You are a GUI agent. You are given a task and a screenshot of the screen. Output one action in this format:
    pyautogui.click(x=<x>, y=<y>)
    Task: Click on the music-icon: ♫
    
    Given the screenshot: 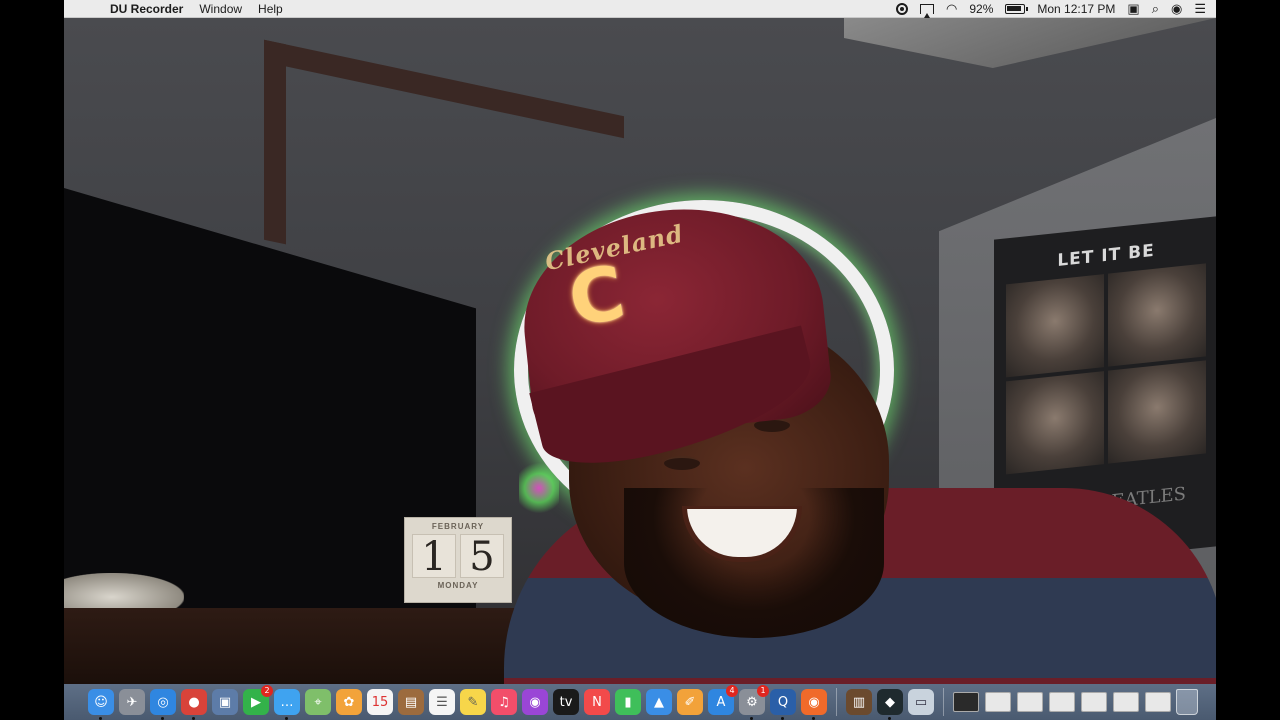 What is the action you would take?
    pyautogui.click(x=504, y=702)
    